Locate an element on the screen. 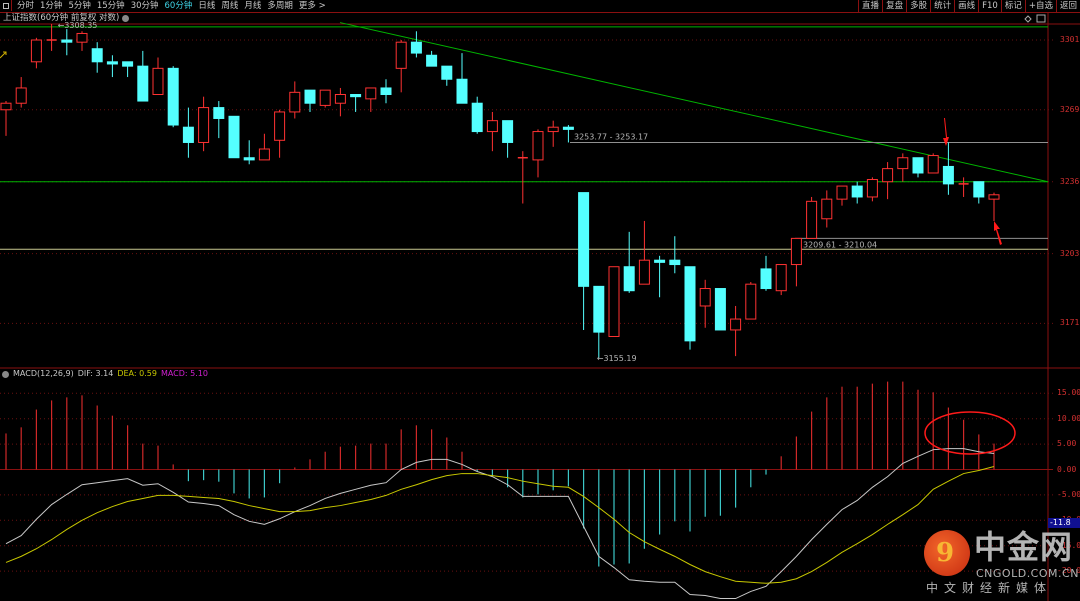  toolbar-button-3: 统计 is located at coordinates (942, 6).